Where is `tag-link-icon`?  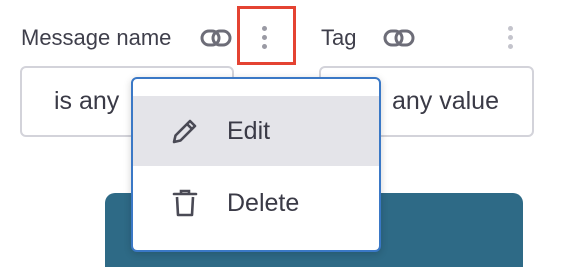
tag-link-icon is located at coordinates (399, 38).